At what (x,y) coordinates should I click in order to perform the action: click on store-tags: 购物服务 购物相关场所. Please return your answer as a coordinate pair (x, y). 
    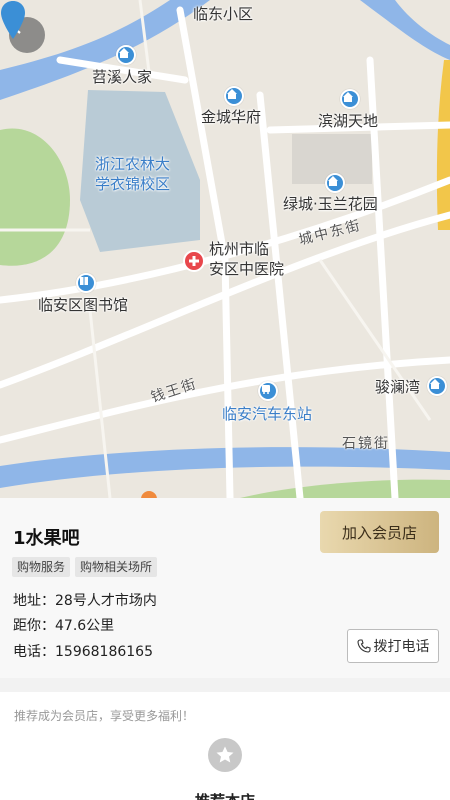
    Looking at the image, I should click on (85, 567).